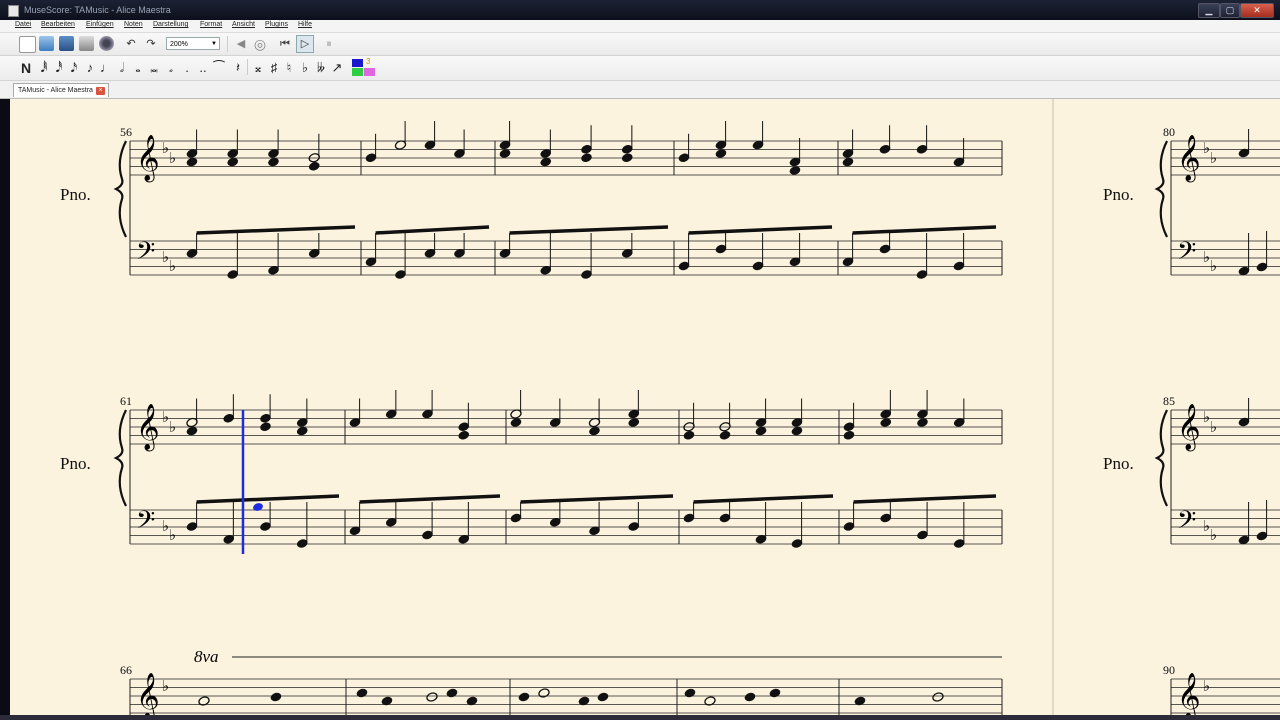  What do you see at coordinates (106, 43) in the screenshot?
I see `share-icon` at bounding box center [106, 43].